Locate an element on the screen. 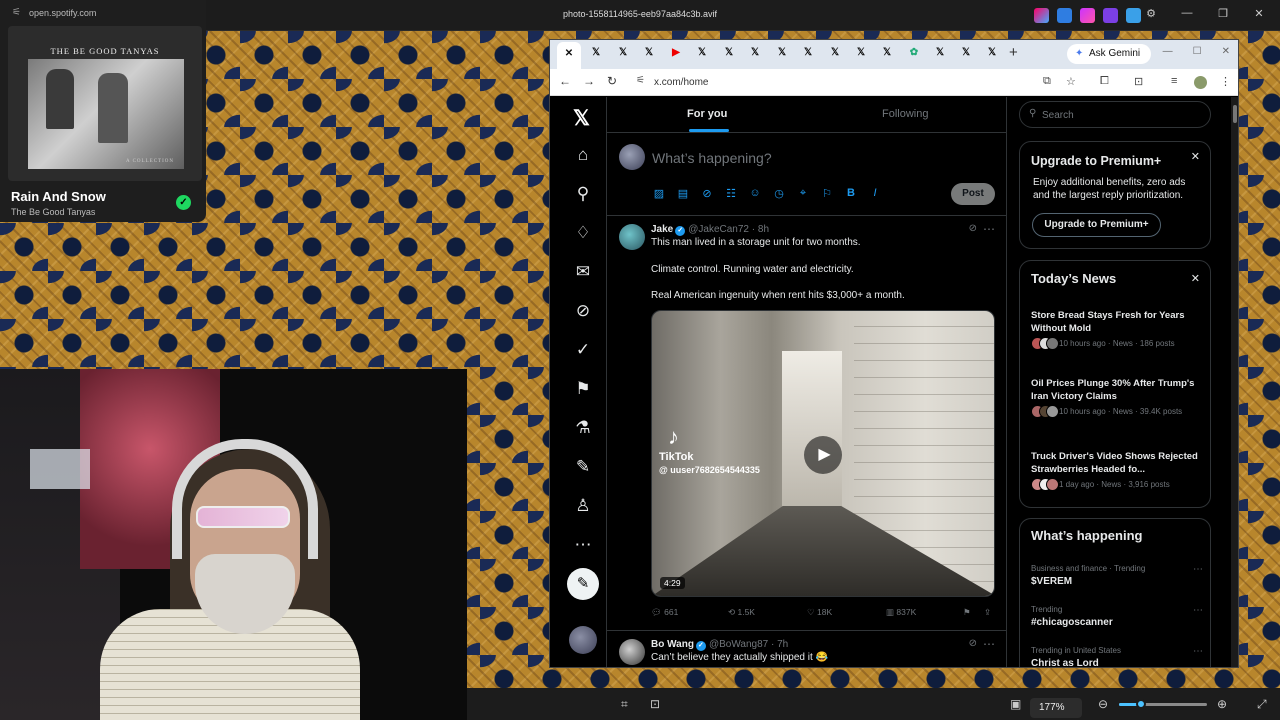 This screenshot has width=1280, height=720. tab-x-active: ✕ is located at coordinates (569, 55).